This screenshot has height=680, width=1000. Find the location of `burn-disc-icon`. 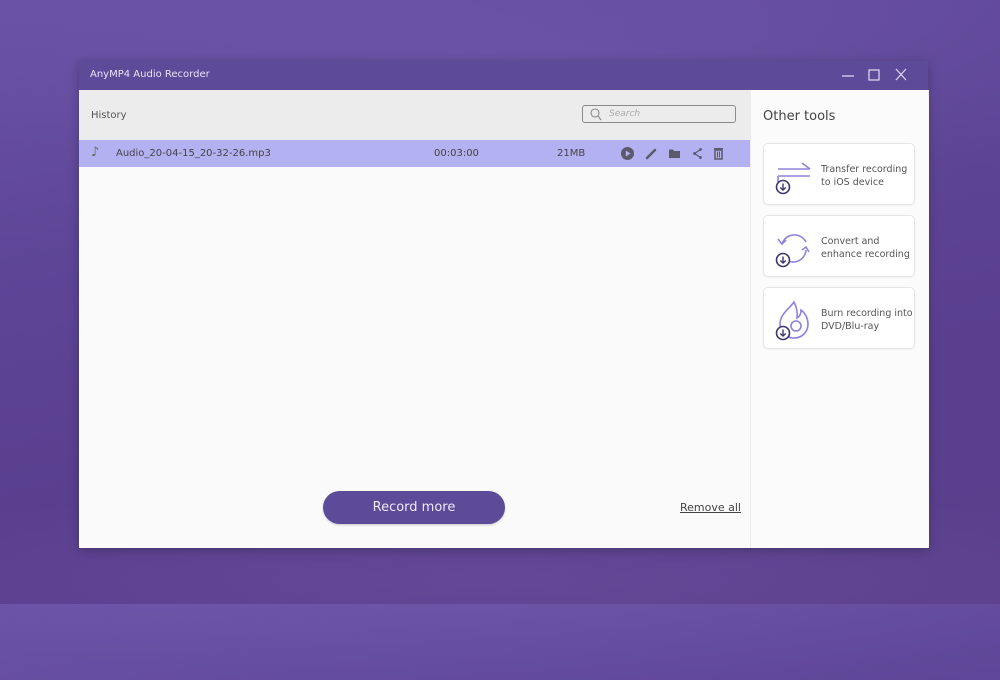

burn-disc-icon is located at coordinates (792, 320).